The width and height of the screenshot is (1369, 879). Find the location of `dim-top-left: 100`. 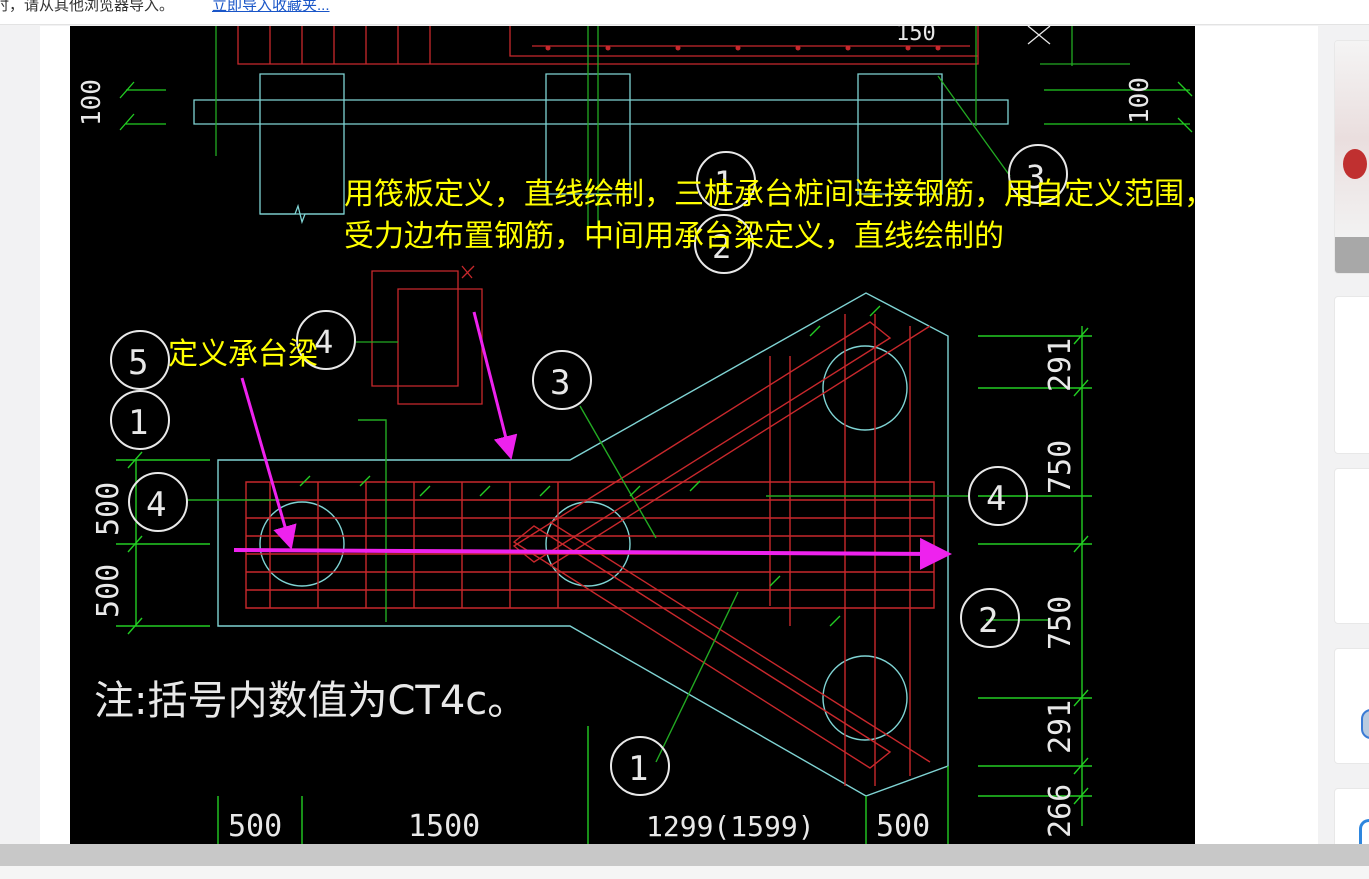

dim-top-left: 100 is located at coordinates (92, 102).